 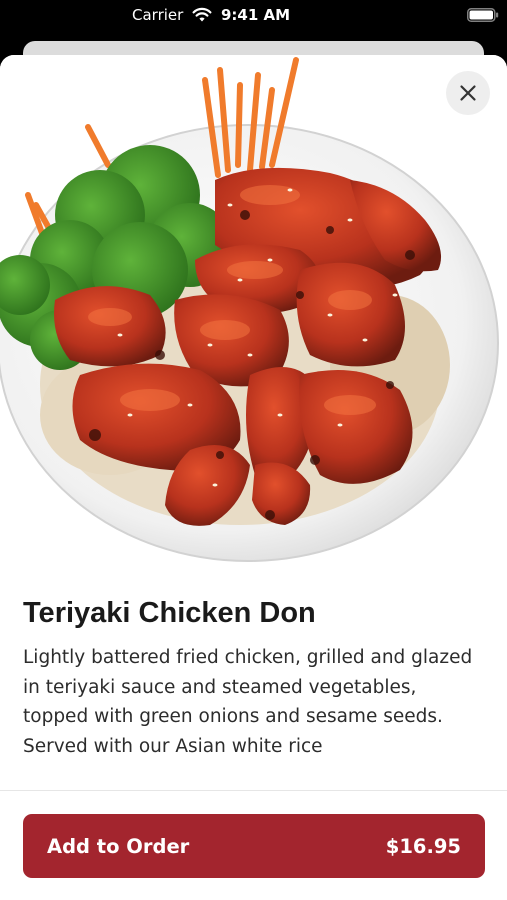 I want to click on battery-icon, so click(x=483, y=15).